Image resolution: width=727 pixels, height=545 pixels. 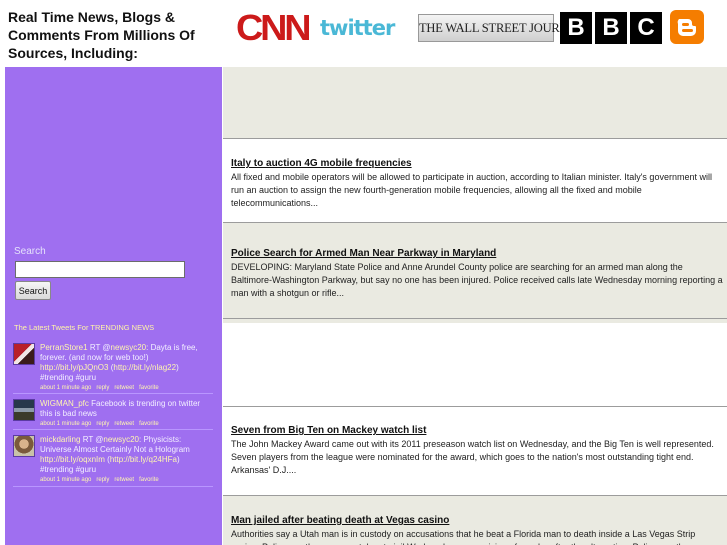 What do you see at coordinates (33, 290) in the screenshot?
I see `search-button: Search` at bounding box center [33, 290].